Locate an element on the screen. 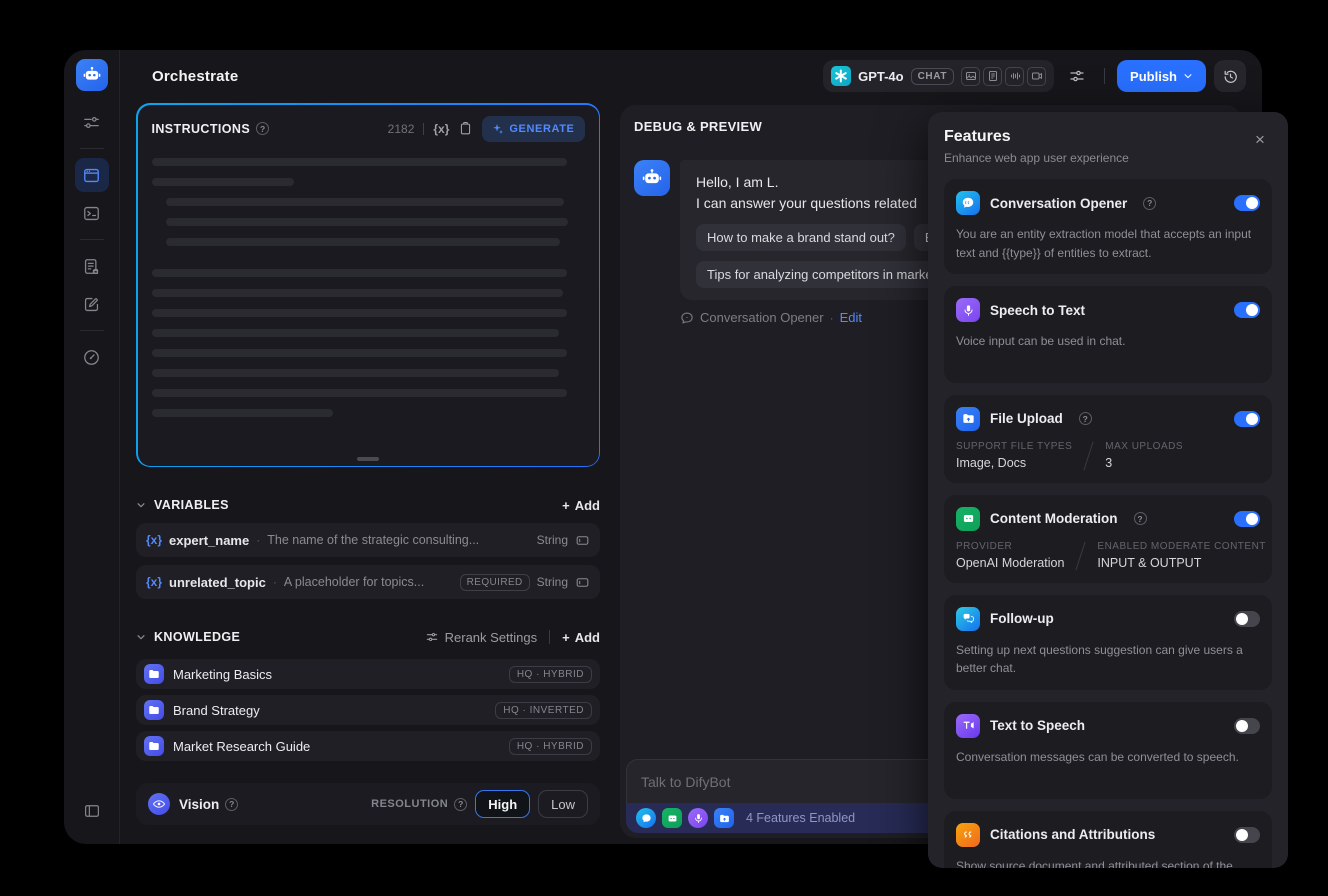 The height and width of the screenshot is (896, 1328). nav-annotations-icon is located at coordinates (92, 304).